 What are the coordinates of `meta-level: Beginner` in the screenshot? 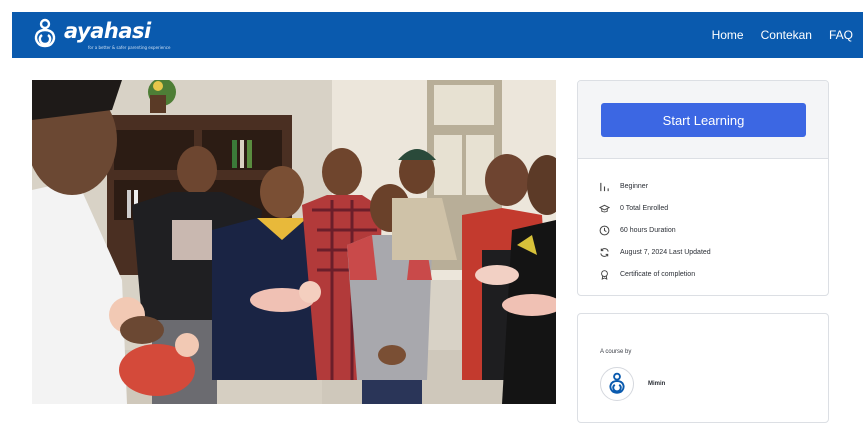 It's located at (713, 186).